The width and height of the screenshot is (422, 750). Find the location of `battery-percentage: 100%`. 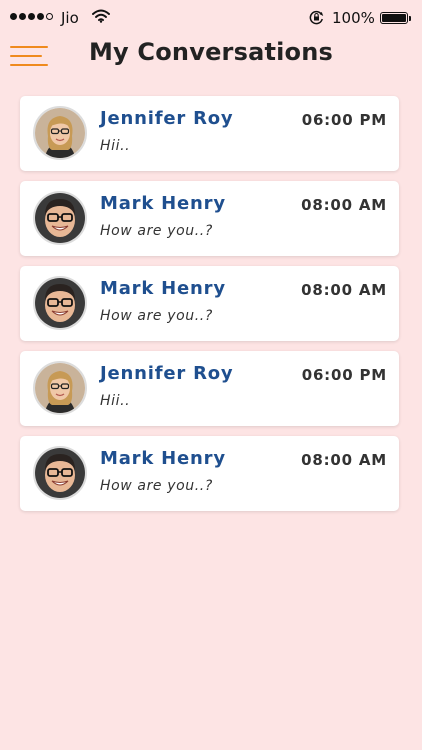

battery-percentage: 100% is located at coordinates (353, 18).